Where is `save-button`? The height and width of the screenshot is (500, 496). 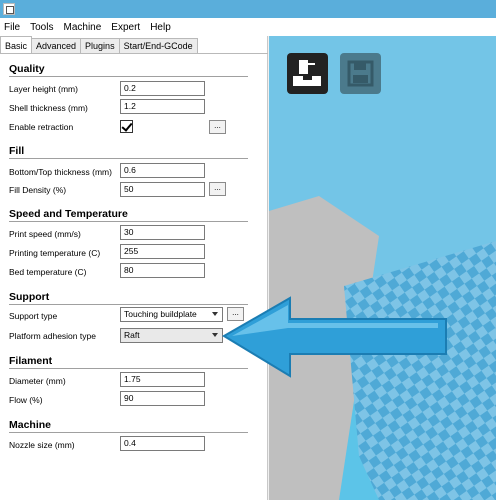
save-button is located at coordinates (360, 73).